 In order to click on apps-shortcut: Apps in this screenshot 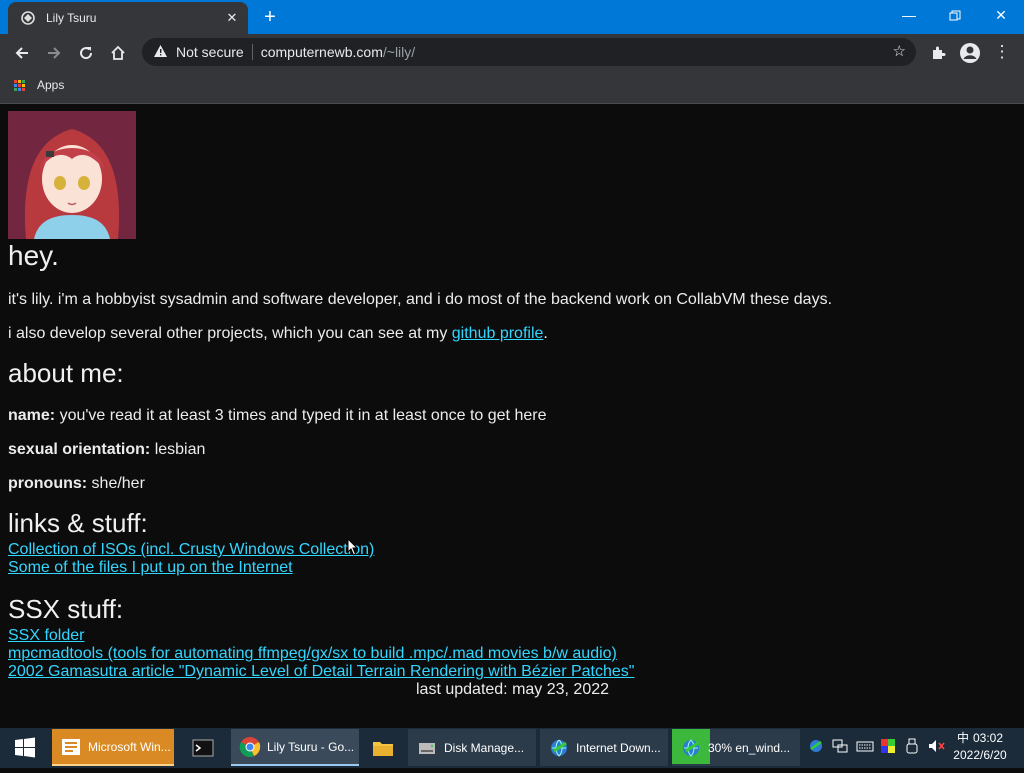, I will do `click(39, 85)`.